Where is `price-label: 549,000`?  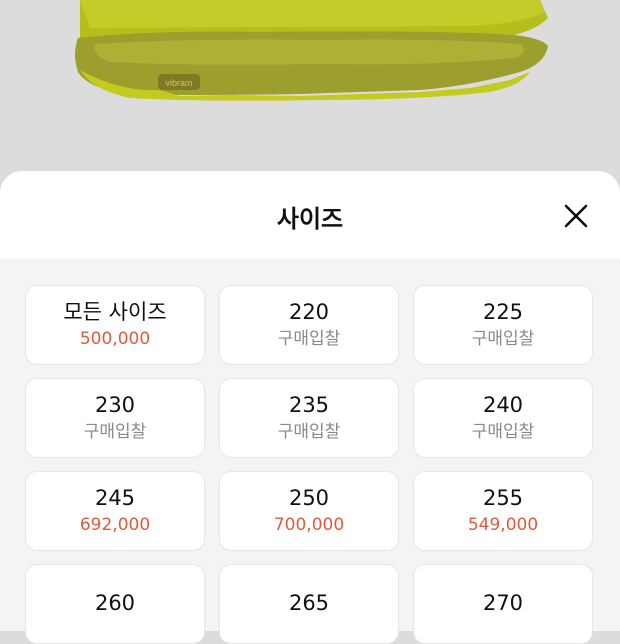
price-label: 549,000 is located at coordinates (503, 525).